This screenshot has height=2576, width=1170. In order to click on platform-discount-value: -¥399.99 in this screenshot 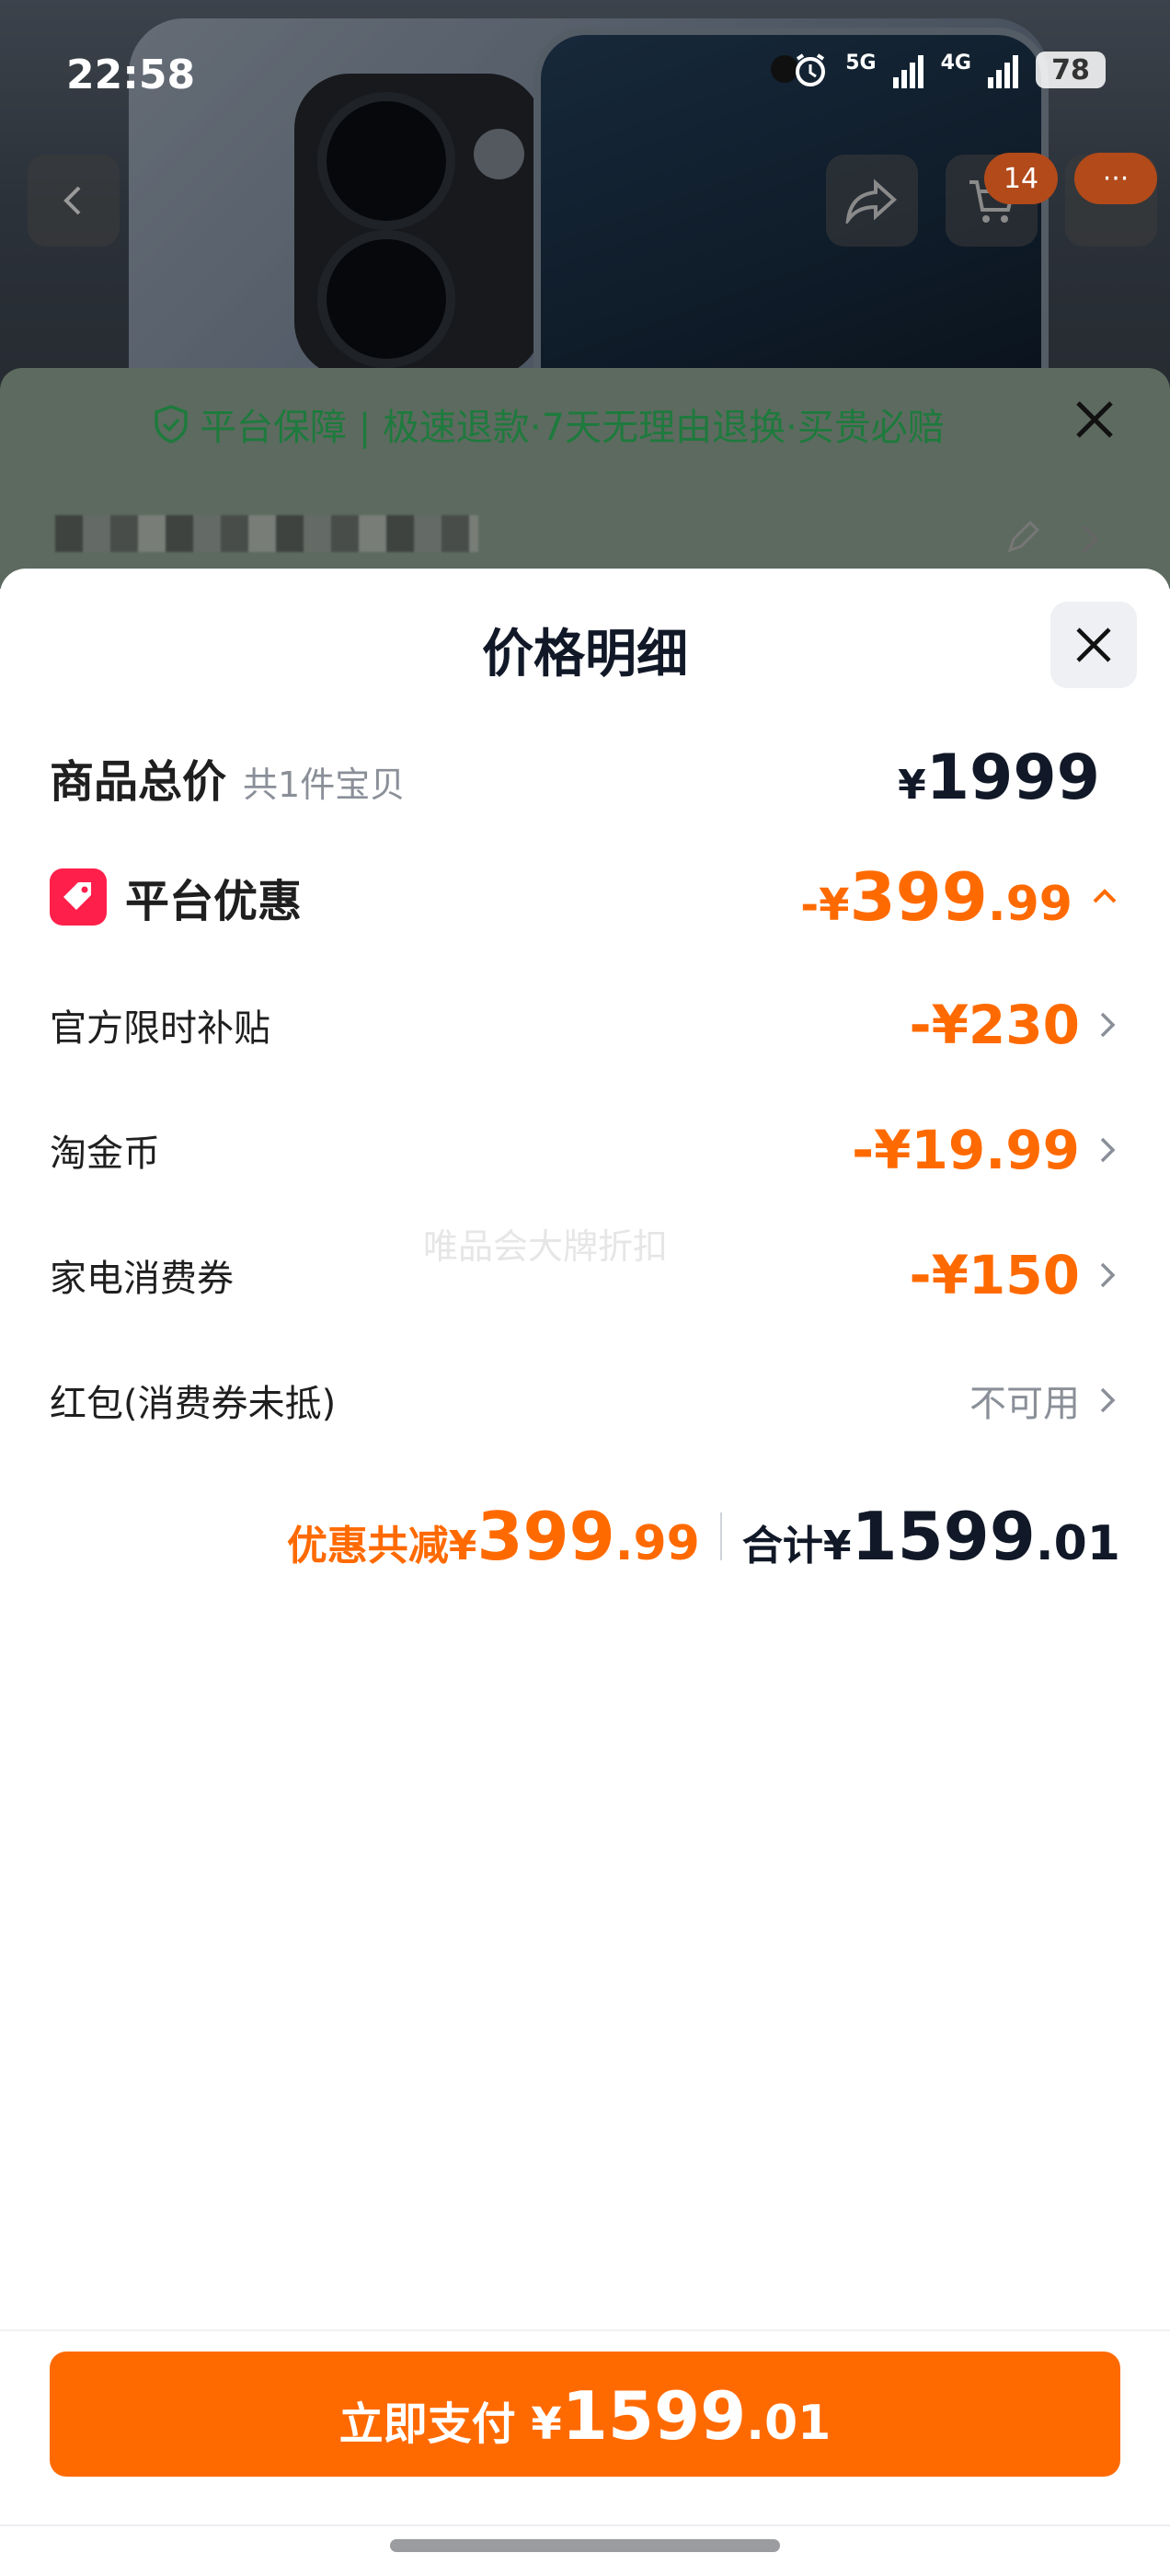, I will do `click(936, 897)`.